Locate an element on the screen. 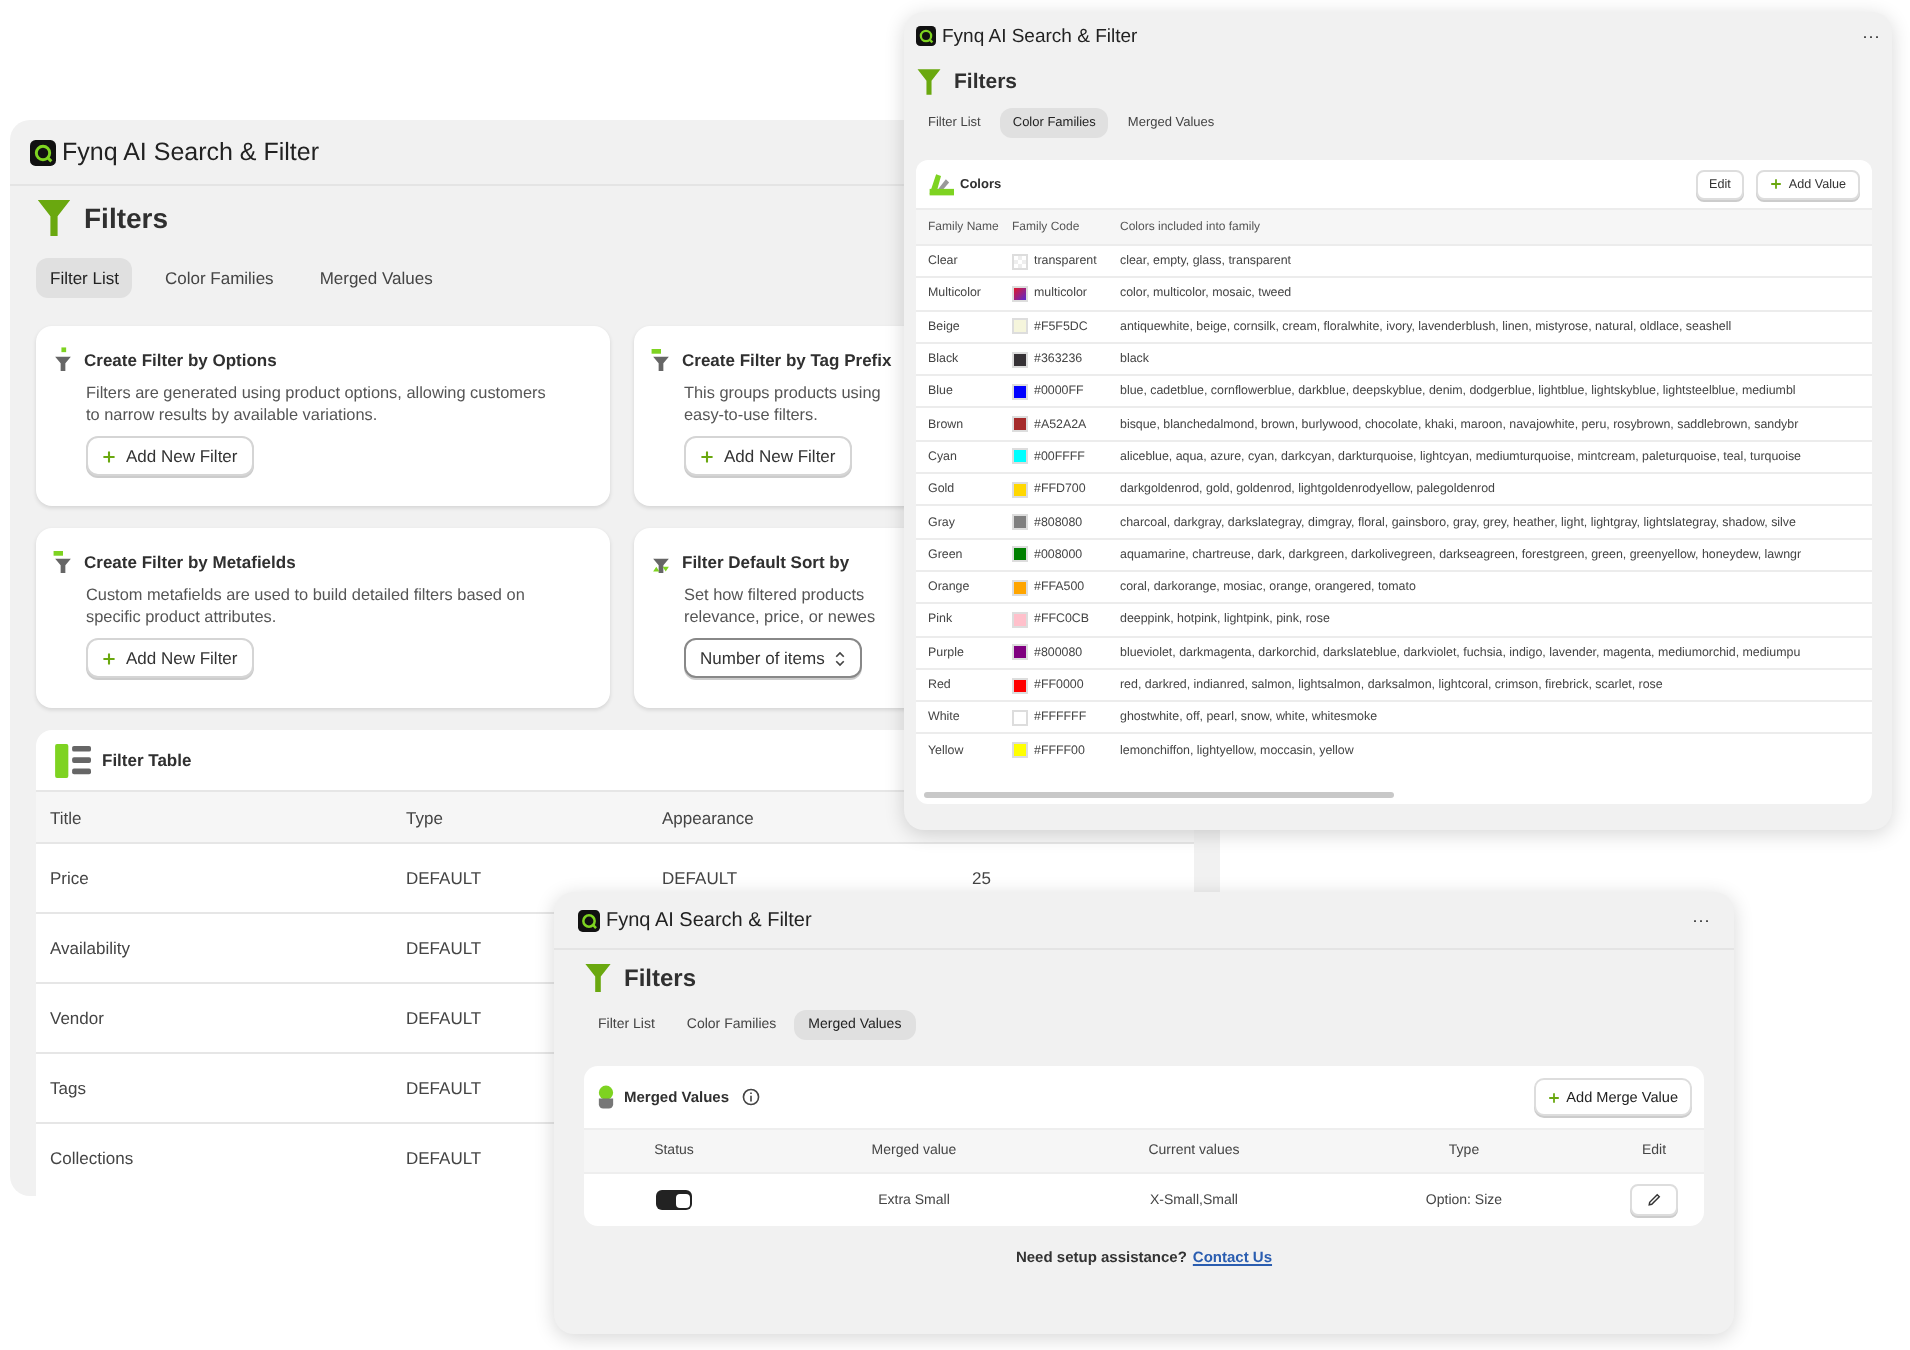 The height and width of the screenshot is (1350, 1910). card-title: Create Filter by Metafields is located at coordinates (190, 562).